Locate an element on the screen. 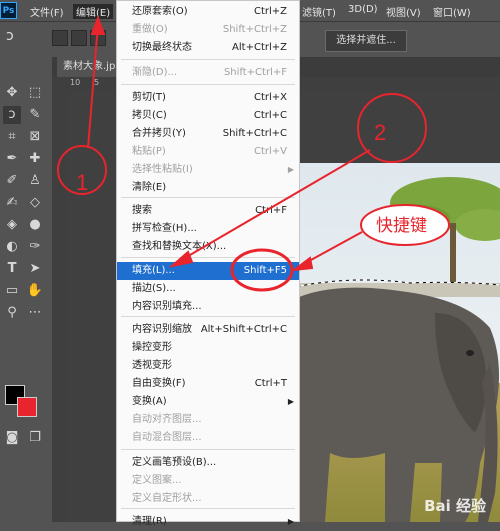  annotation-step-2-label: 2 is located at coordinates (380, 132).